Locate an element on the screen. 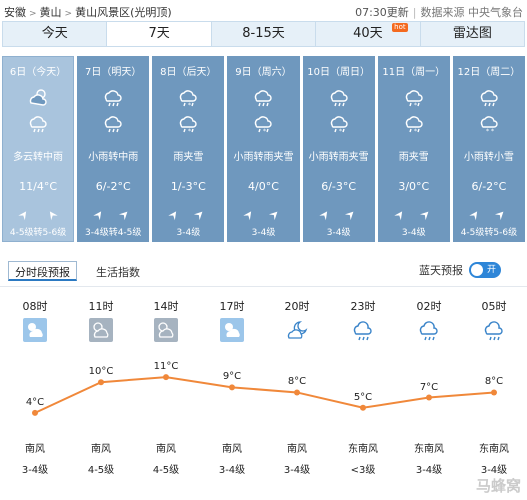 The image size is (527, 500). cloudy-night-icon is located at coordinates (297, 330).